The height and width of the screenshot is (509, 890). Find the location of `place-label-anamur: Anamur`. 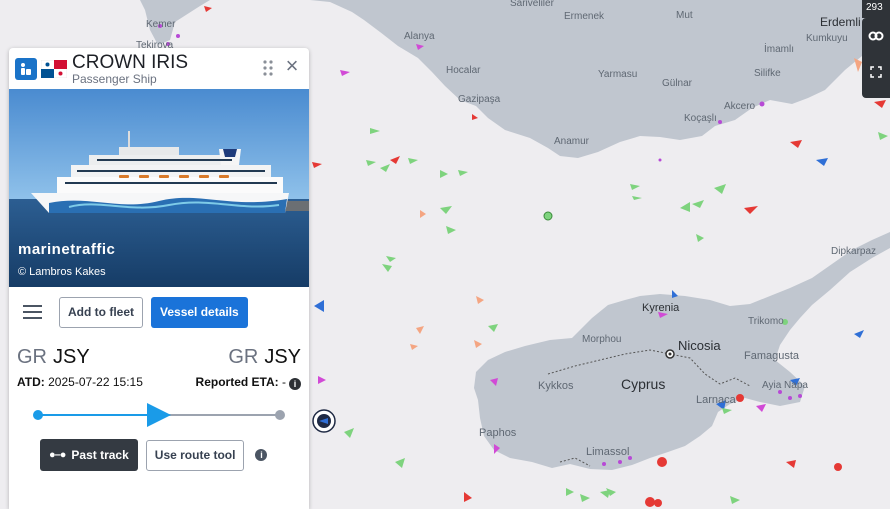

place-label-anamur: Anamur is located at coordinates (572, 141).